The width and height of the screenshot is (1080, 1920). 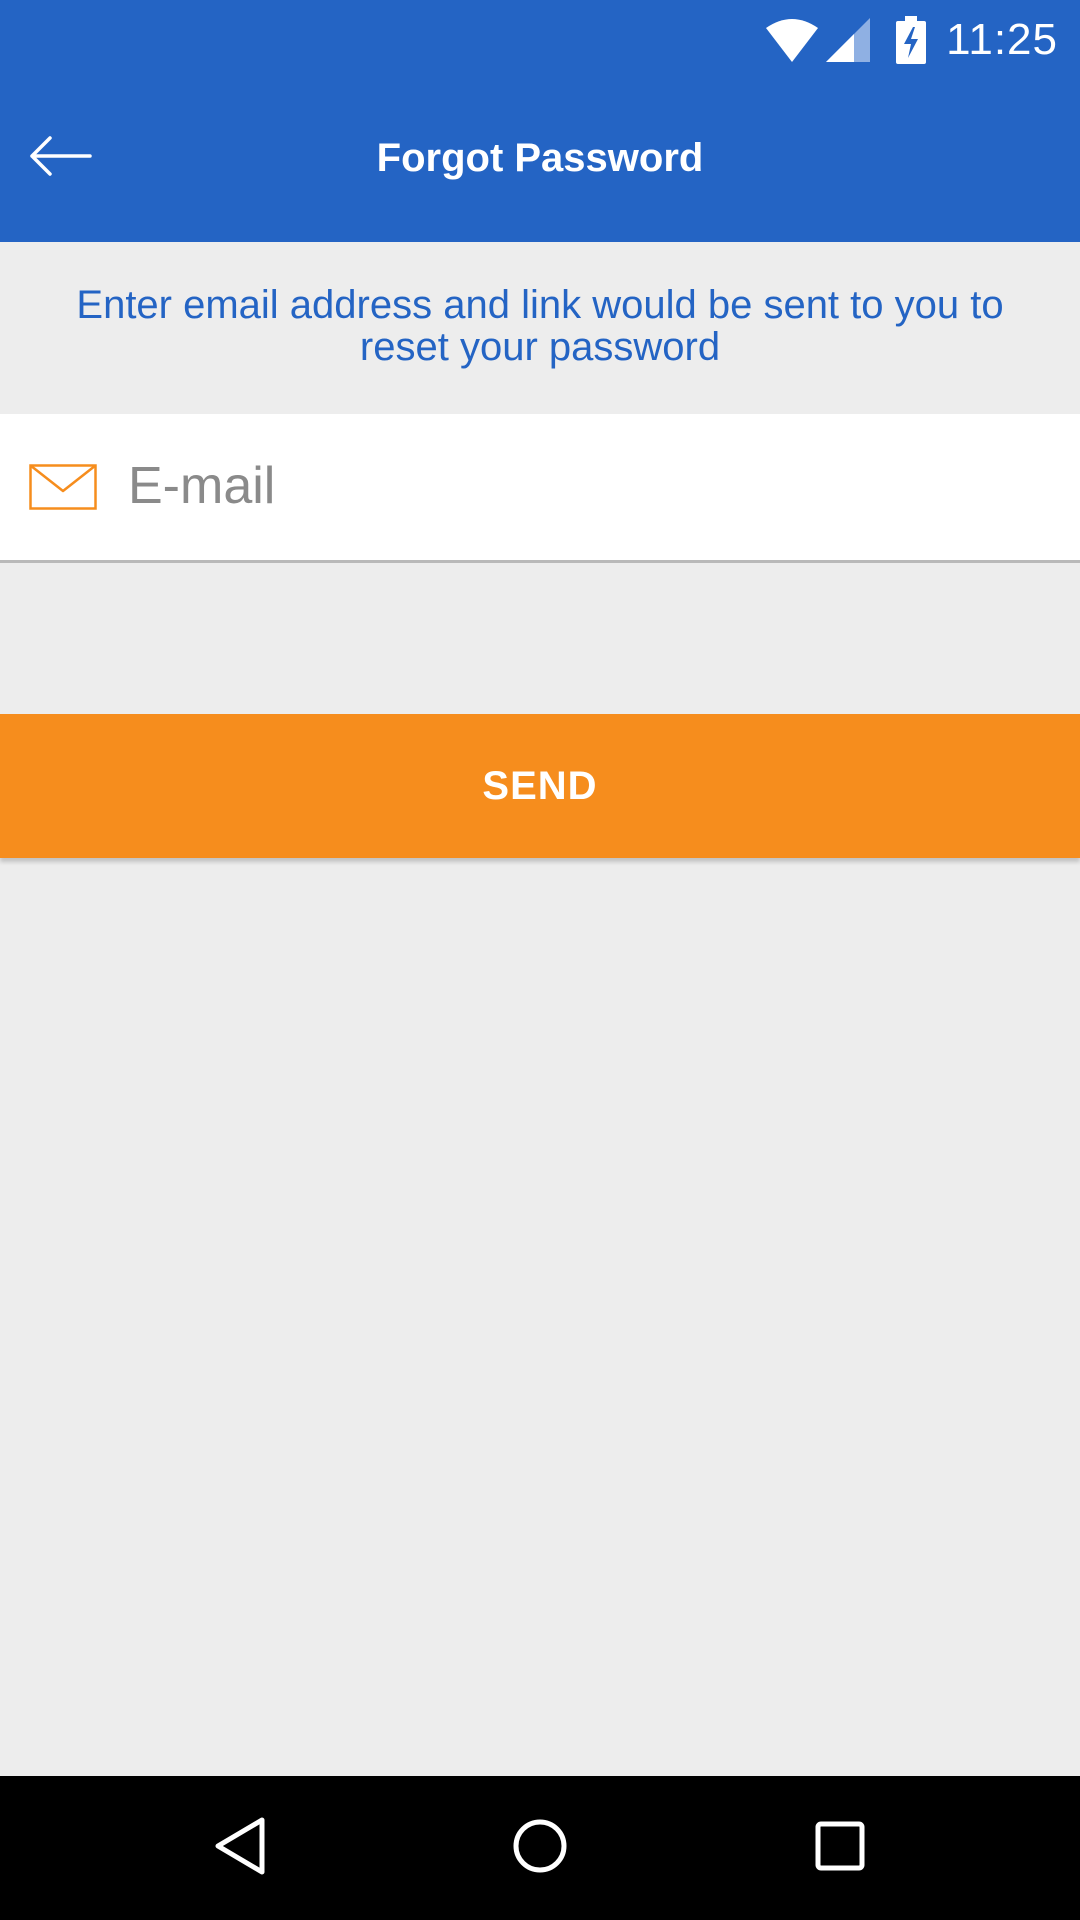 I want to click on wifi-icon, so click(x=792, y=40).